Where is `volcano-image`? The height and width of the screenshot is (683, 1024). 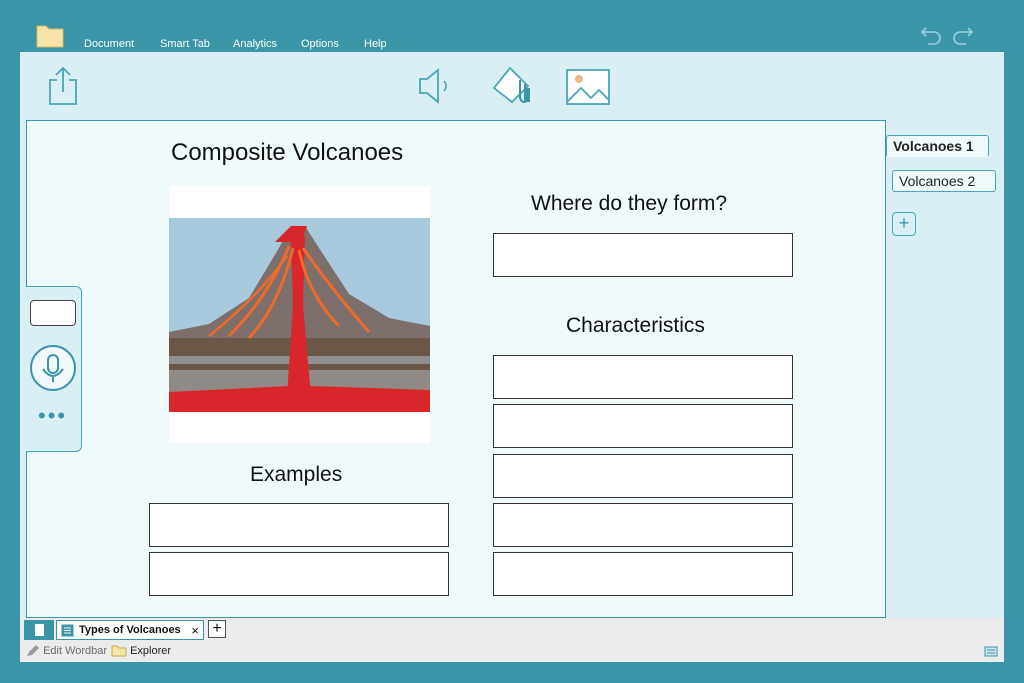
volcano-image is located at coordinates (299, 314).